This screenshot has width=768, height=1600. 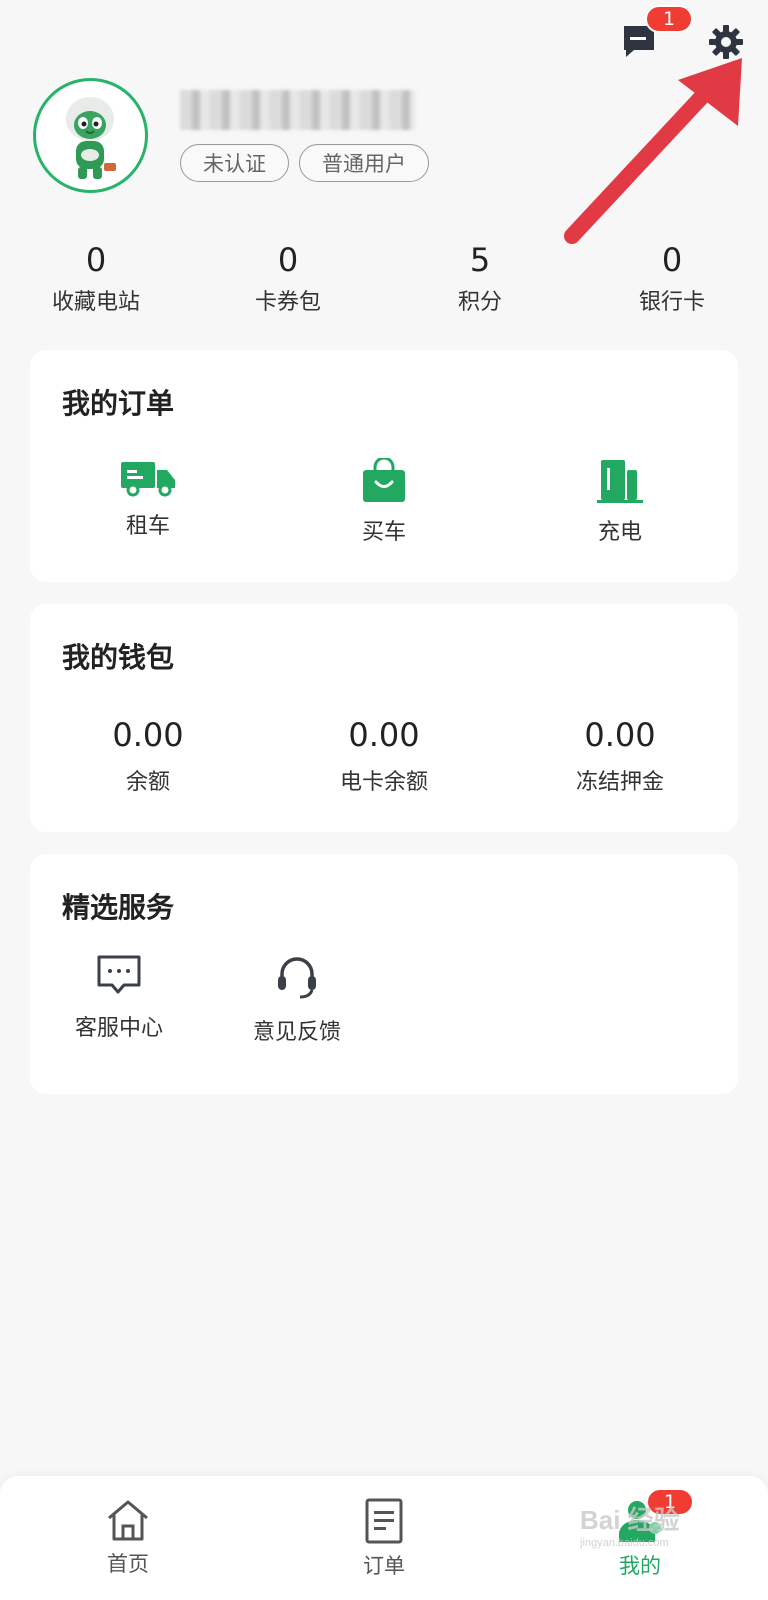 What do you see at coordinates (148, 479) in the screenshot?
I see `truck-icon` at bounding box center [148, 479].